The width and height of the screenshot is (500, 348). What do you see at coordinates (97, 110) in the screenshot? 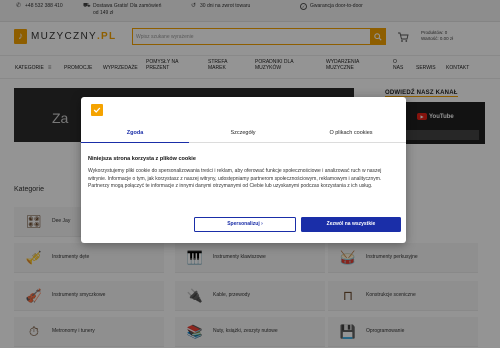
I see `cookiebot-logo-icon` at bounding box center [97, 110].